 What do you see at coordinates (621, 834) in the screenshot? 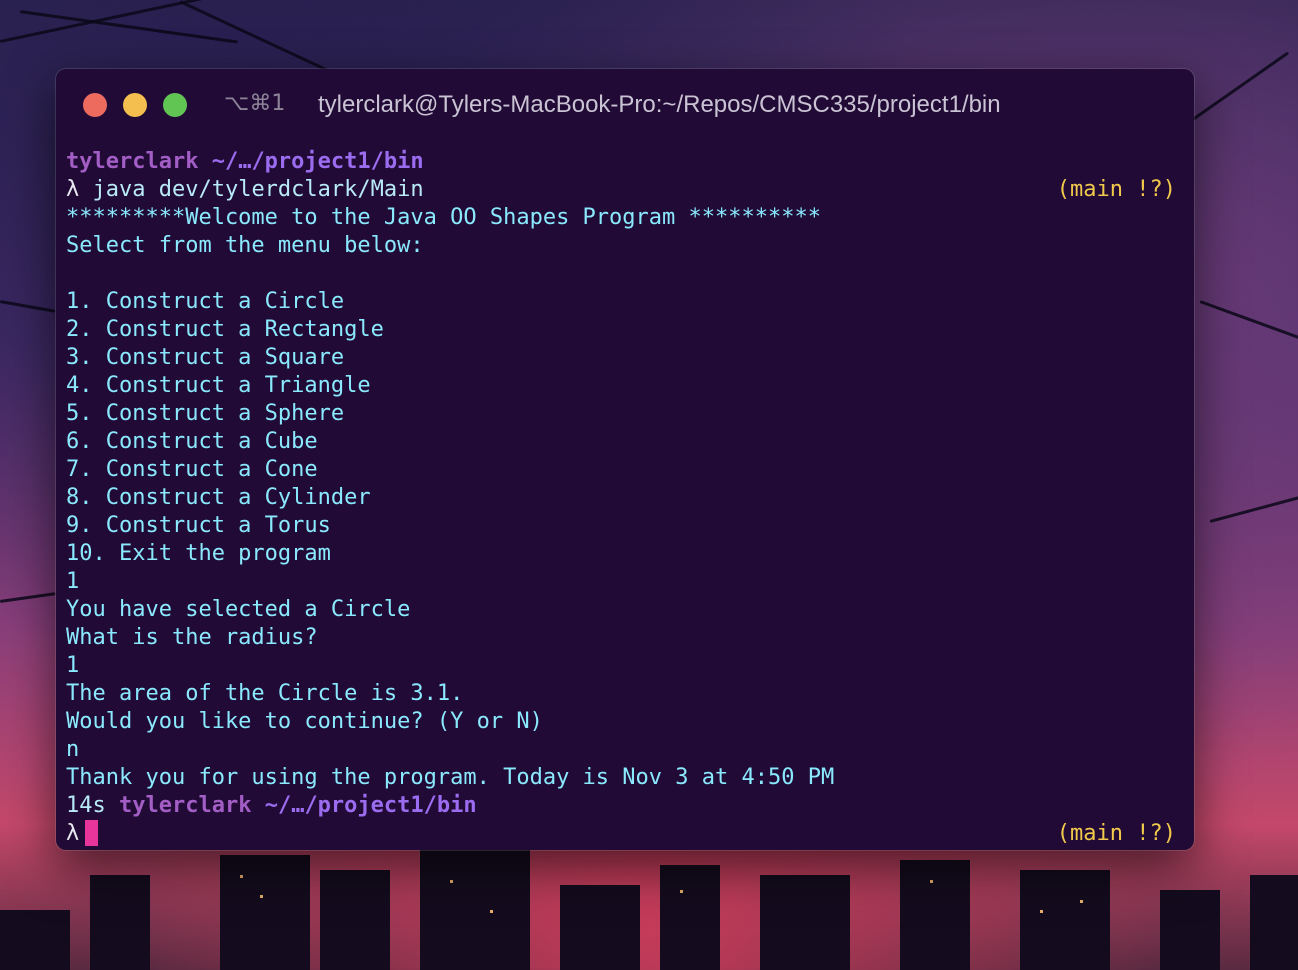
I see `input-line: λ (main !?)` at bounding box center [621, 834].